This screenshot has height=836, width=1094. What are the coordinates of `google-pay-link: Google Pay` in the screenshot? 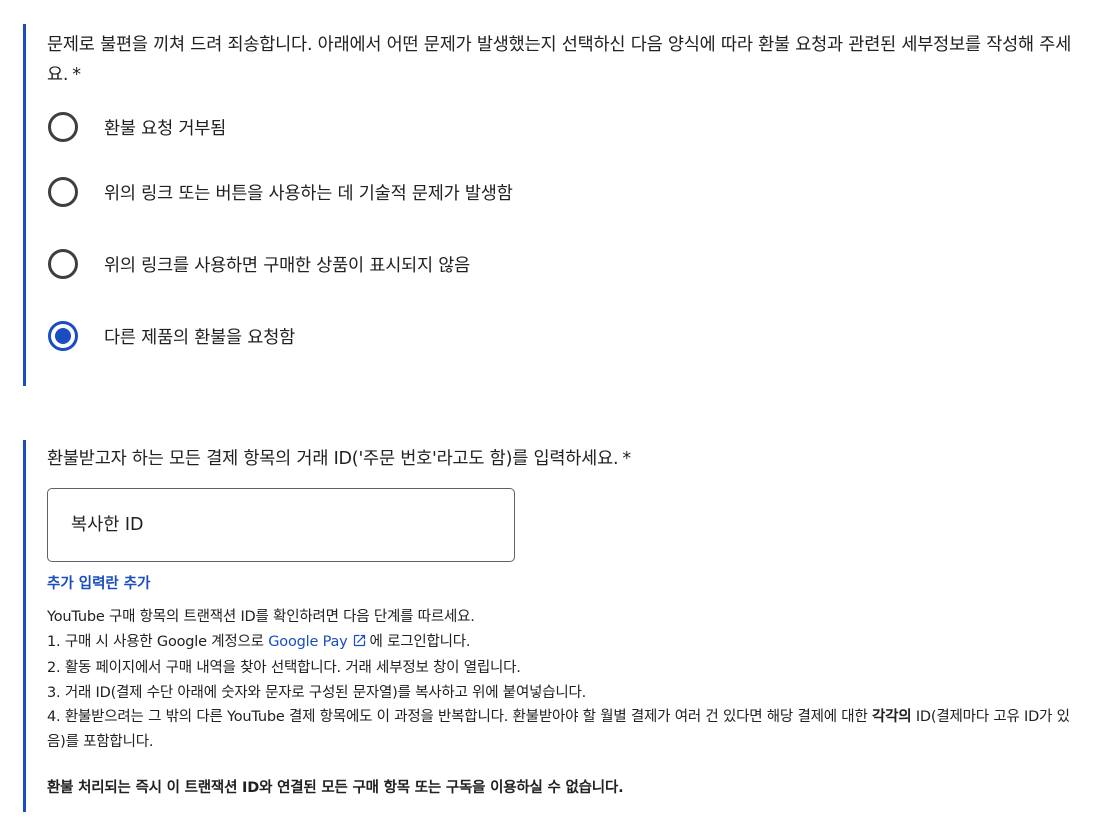 It's located at (318, 642).